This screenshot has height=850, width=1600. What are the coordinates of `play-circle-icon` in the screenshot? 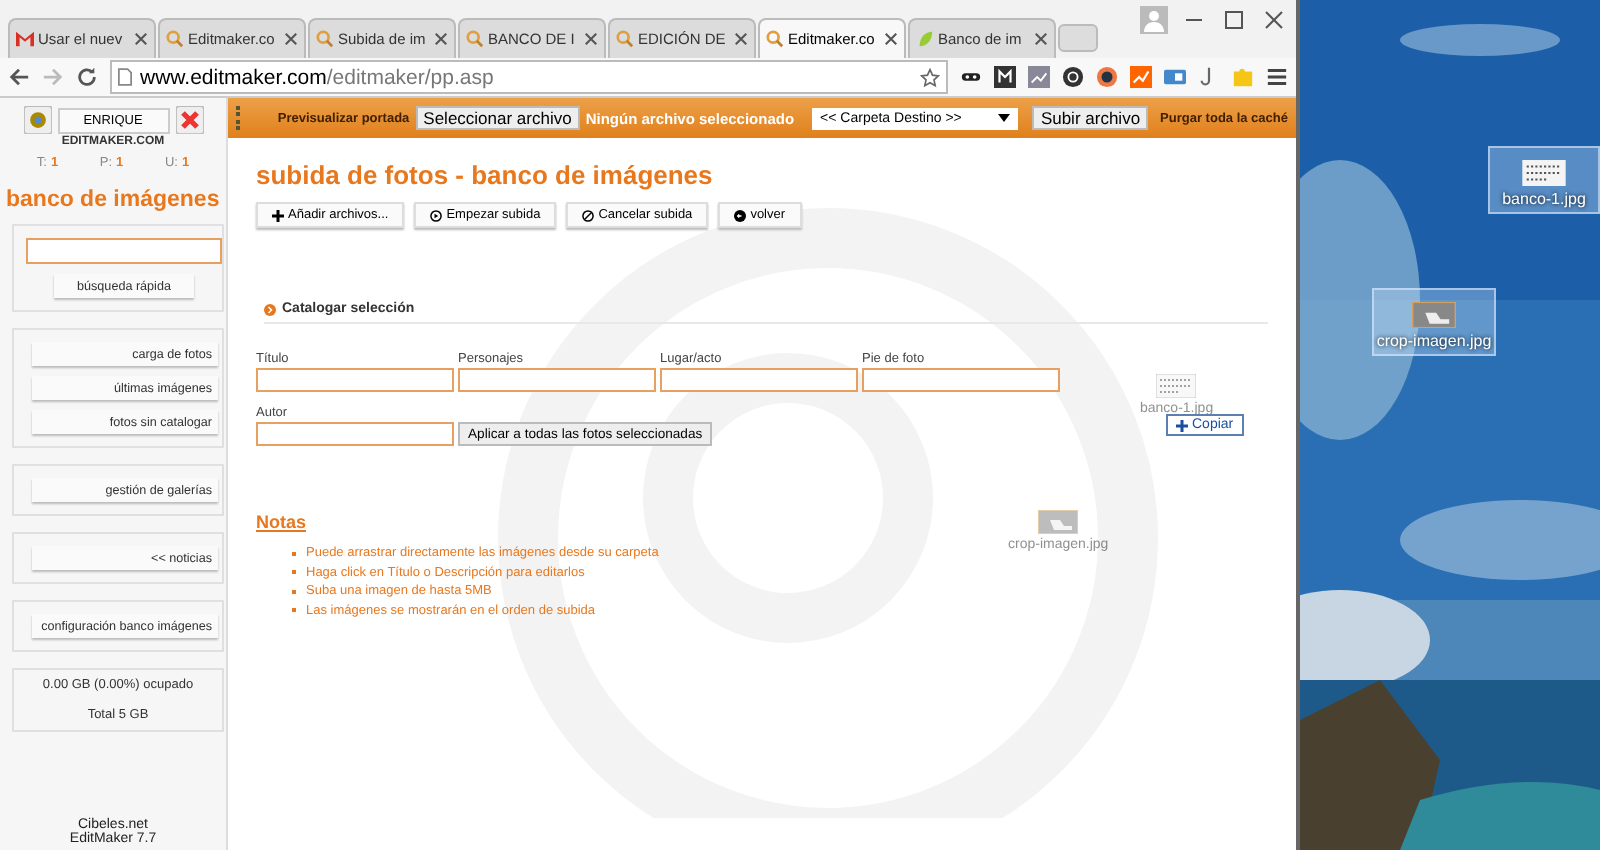 It's located at (436, 215).